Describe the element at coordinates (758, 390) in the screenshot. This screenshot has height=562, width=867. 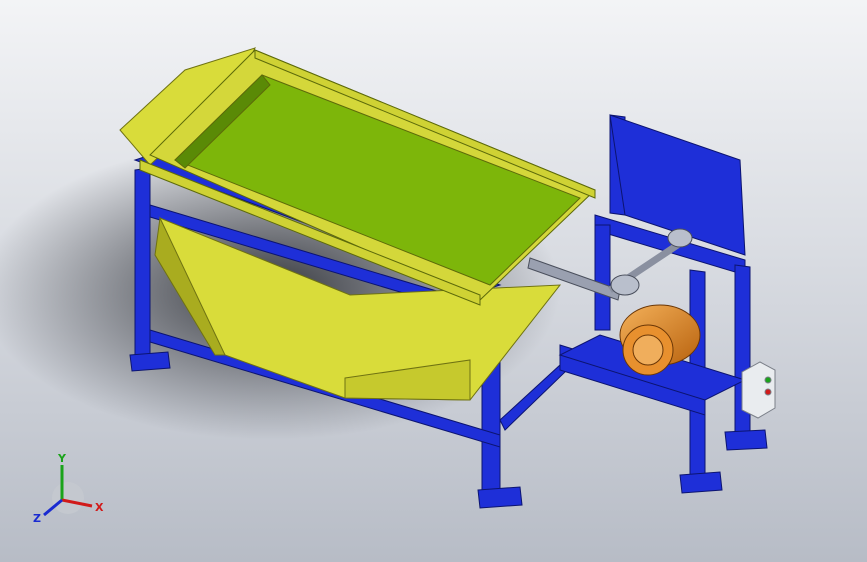
I see `control-box` at that location.